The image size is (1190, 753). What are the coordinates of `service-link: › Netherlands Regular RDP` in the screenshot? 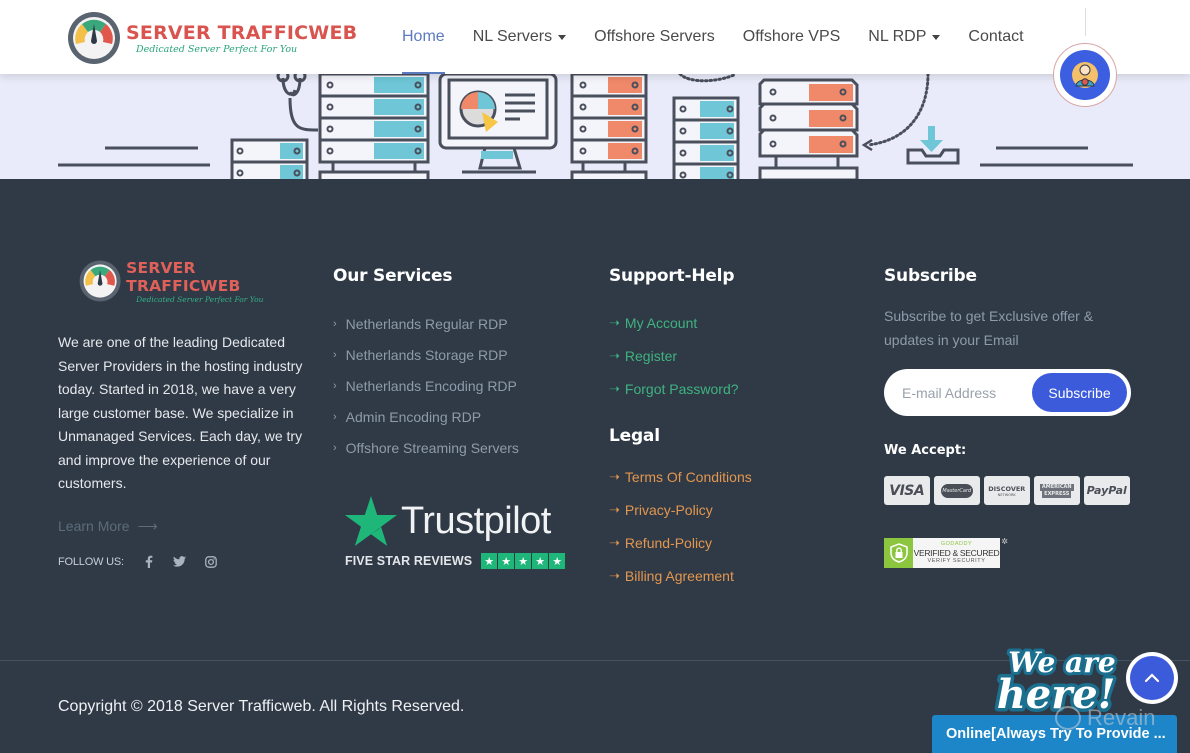 It's located at (458, 323).